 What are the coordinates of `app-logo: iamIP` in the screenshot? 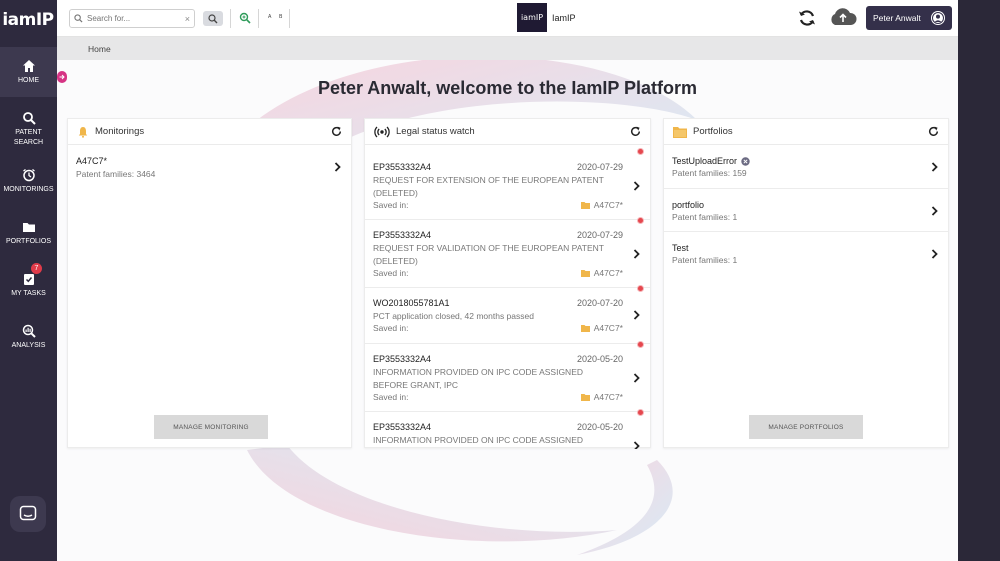 It's located at (28, 20).